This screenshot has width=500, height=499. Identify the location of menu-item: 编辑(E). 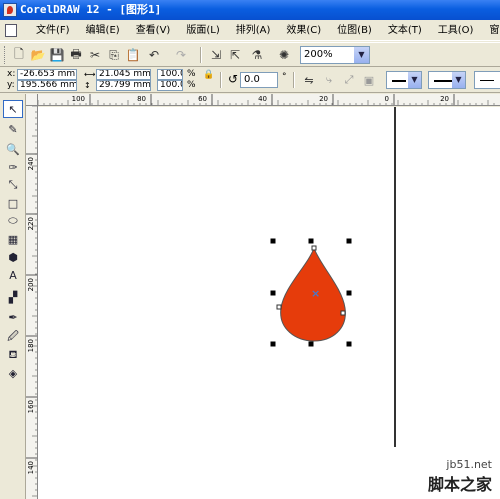
(103, 30).